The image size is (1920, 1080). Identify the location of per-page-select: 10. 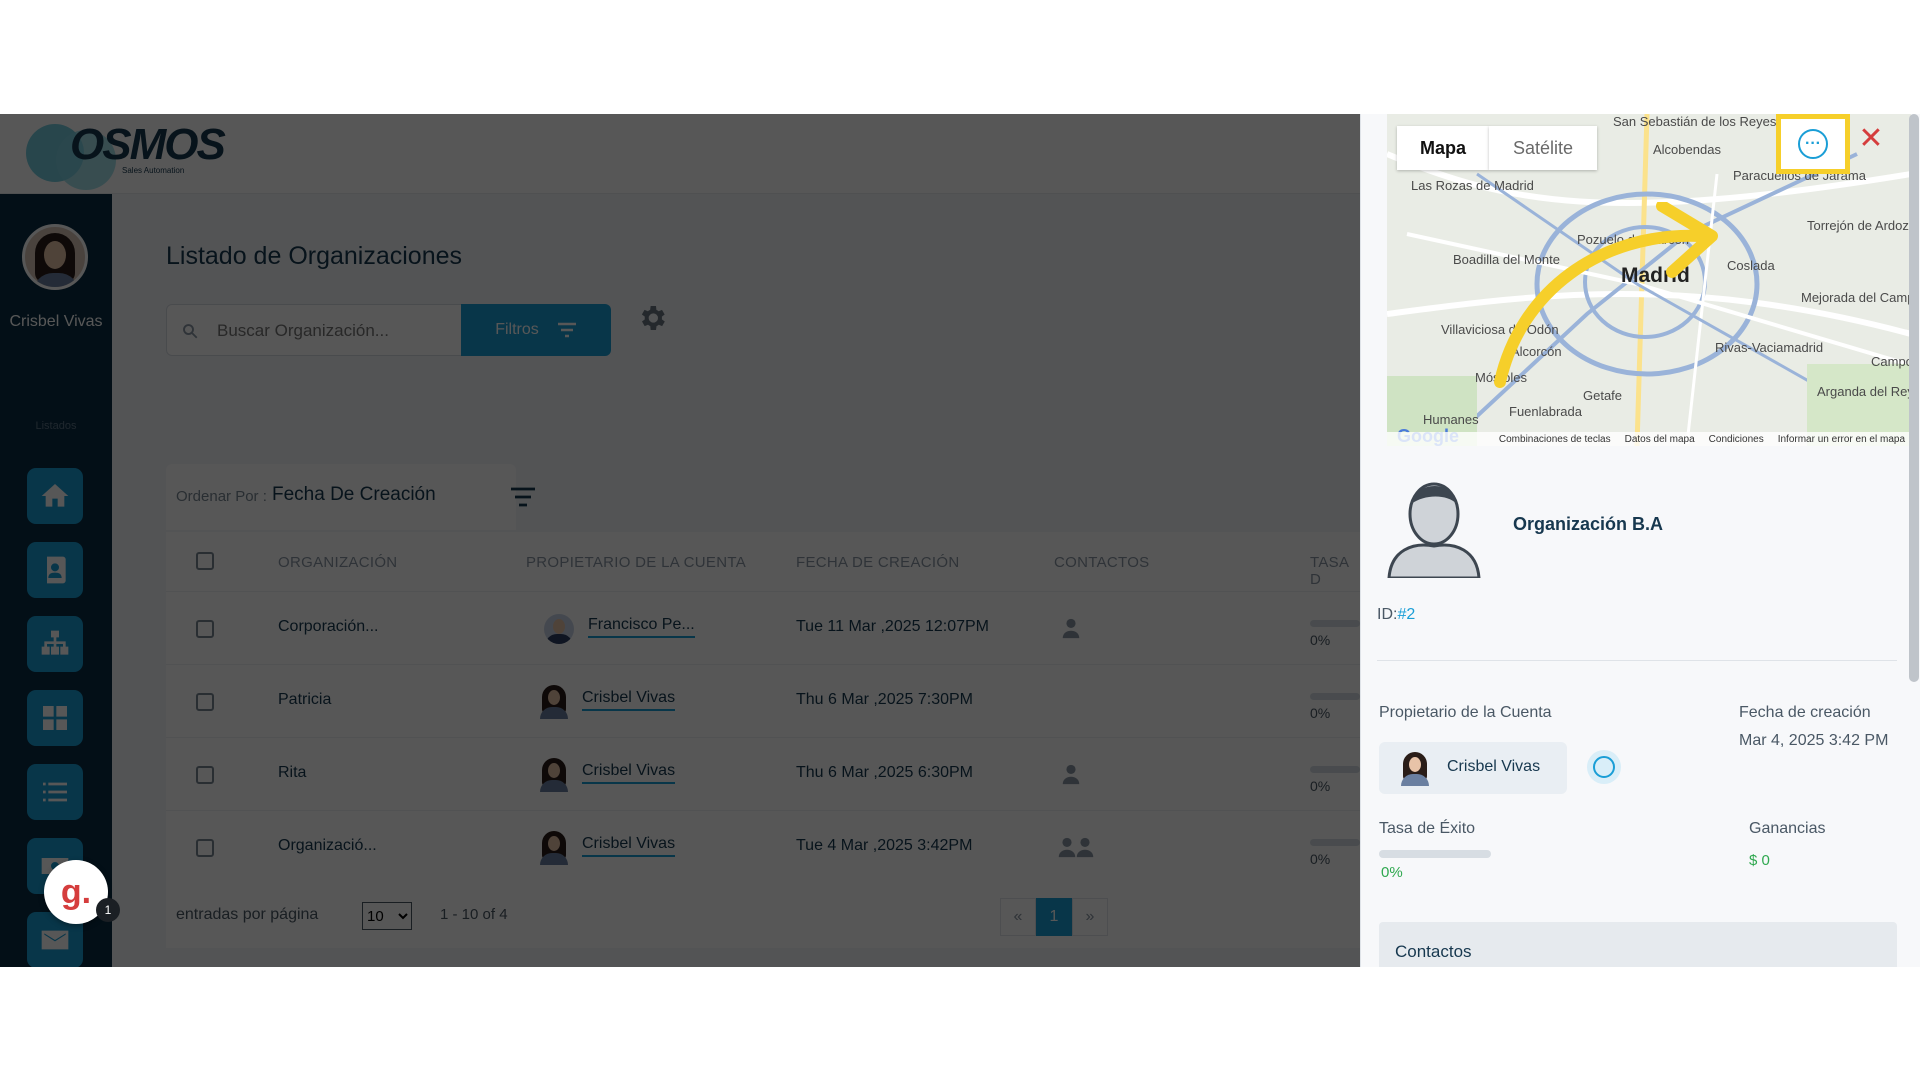
(387, 916).